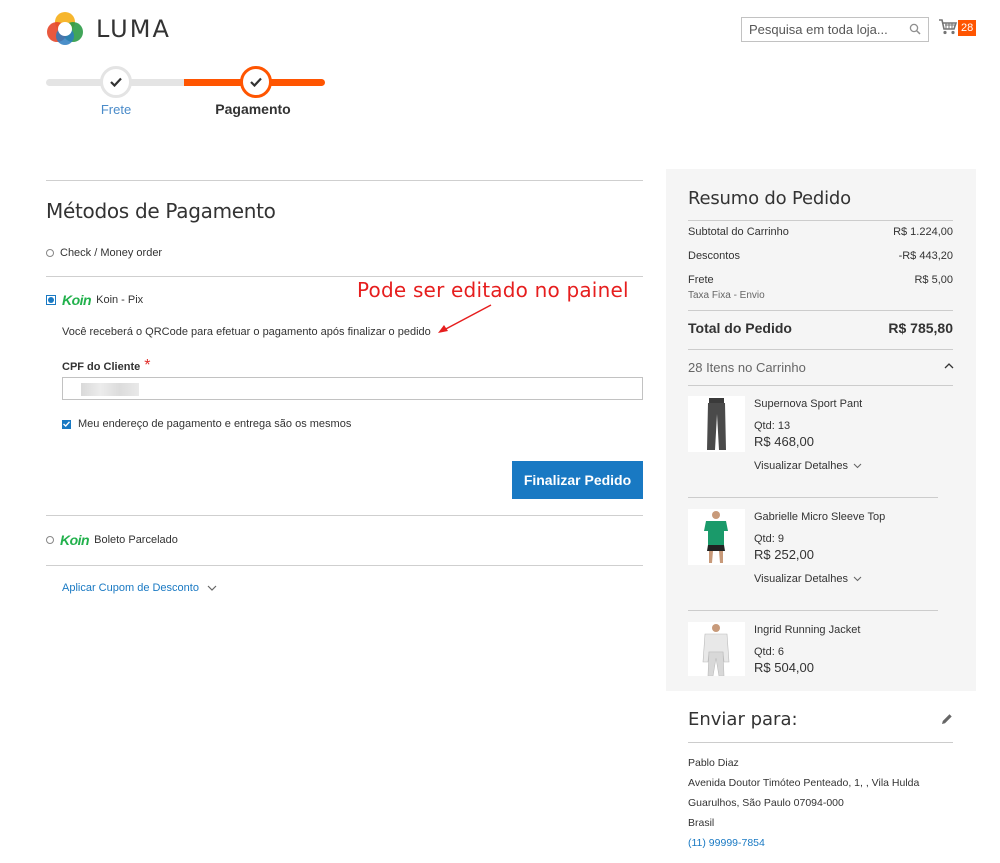 This screenshot has height=863, width=1000. What do you see at coordinates (253, 109) in the screenshot?
I see `step-pagamento-label: Pagamento` at bounding box center [253, 109].